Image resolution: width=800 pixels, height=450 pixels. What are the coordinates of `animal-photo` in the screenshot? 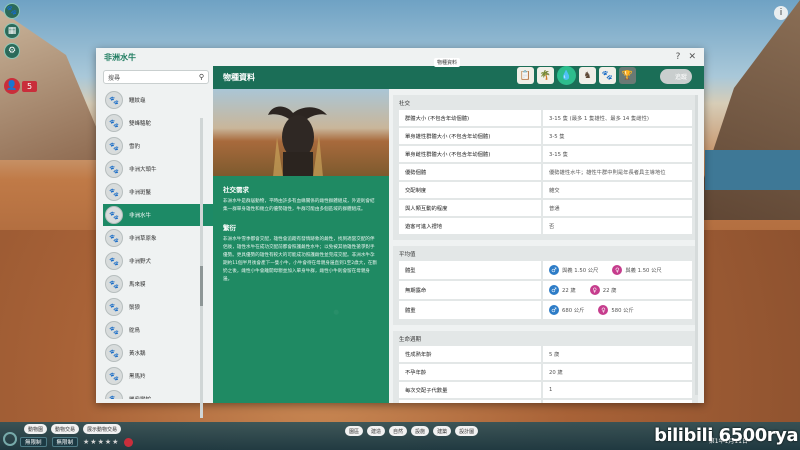 It's located at (301, 132).